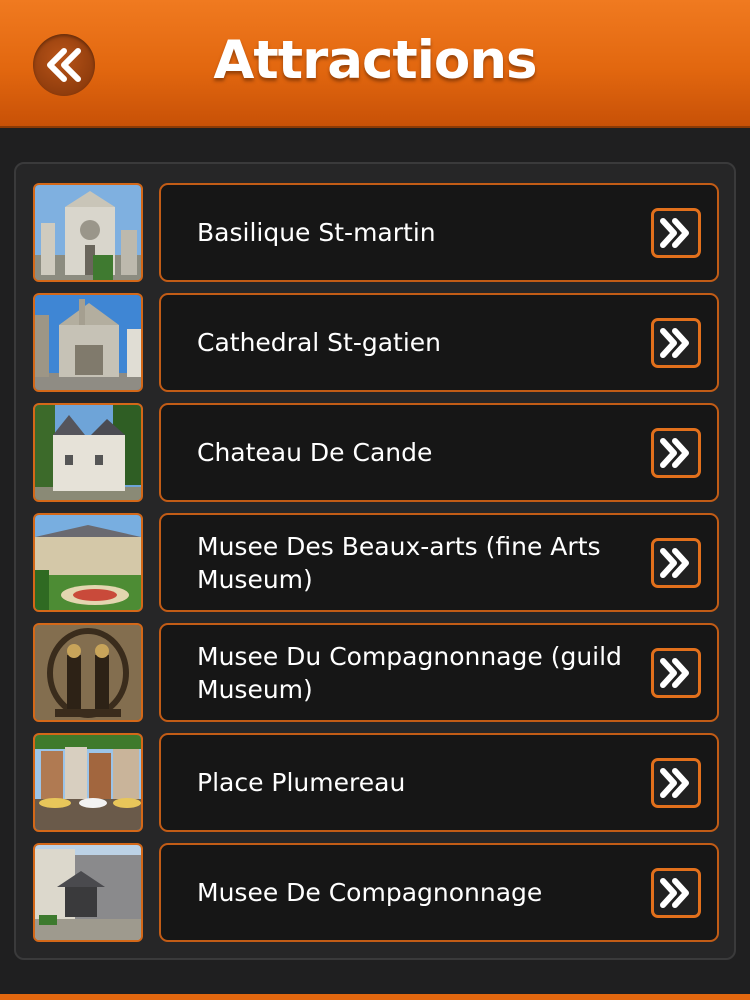 The width and height of the screenshot is (750, 1000). What do you see at coordinates (375, 60) in the screenshot?
I see `page-title: Attractions` at bounding box center [375, 60].